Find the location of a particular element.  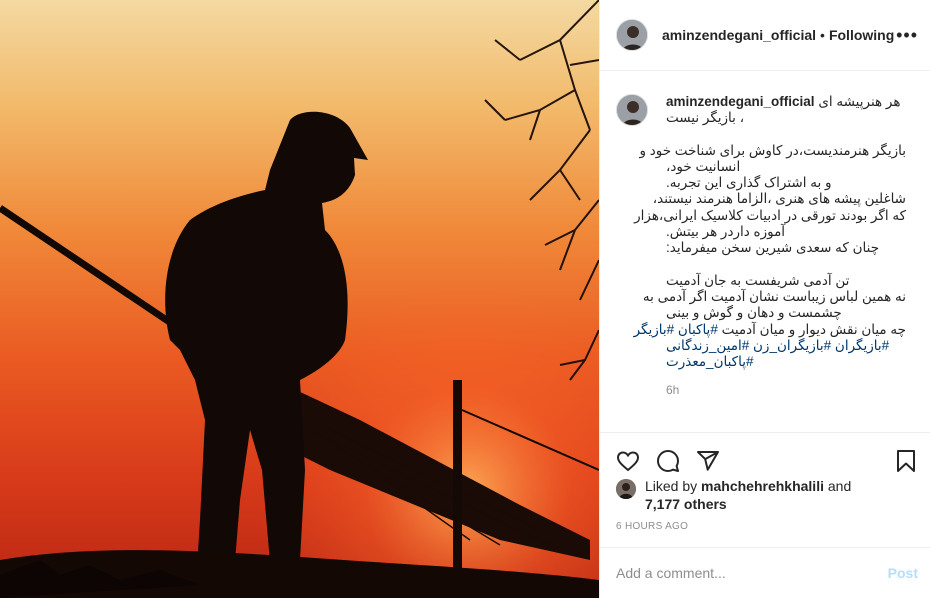

likes-prefix: Liked by is located at coordinates (671, 486).